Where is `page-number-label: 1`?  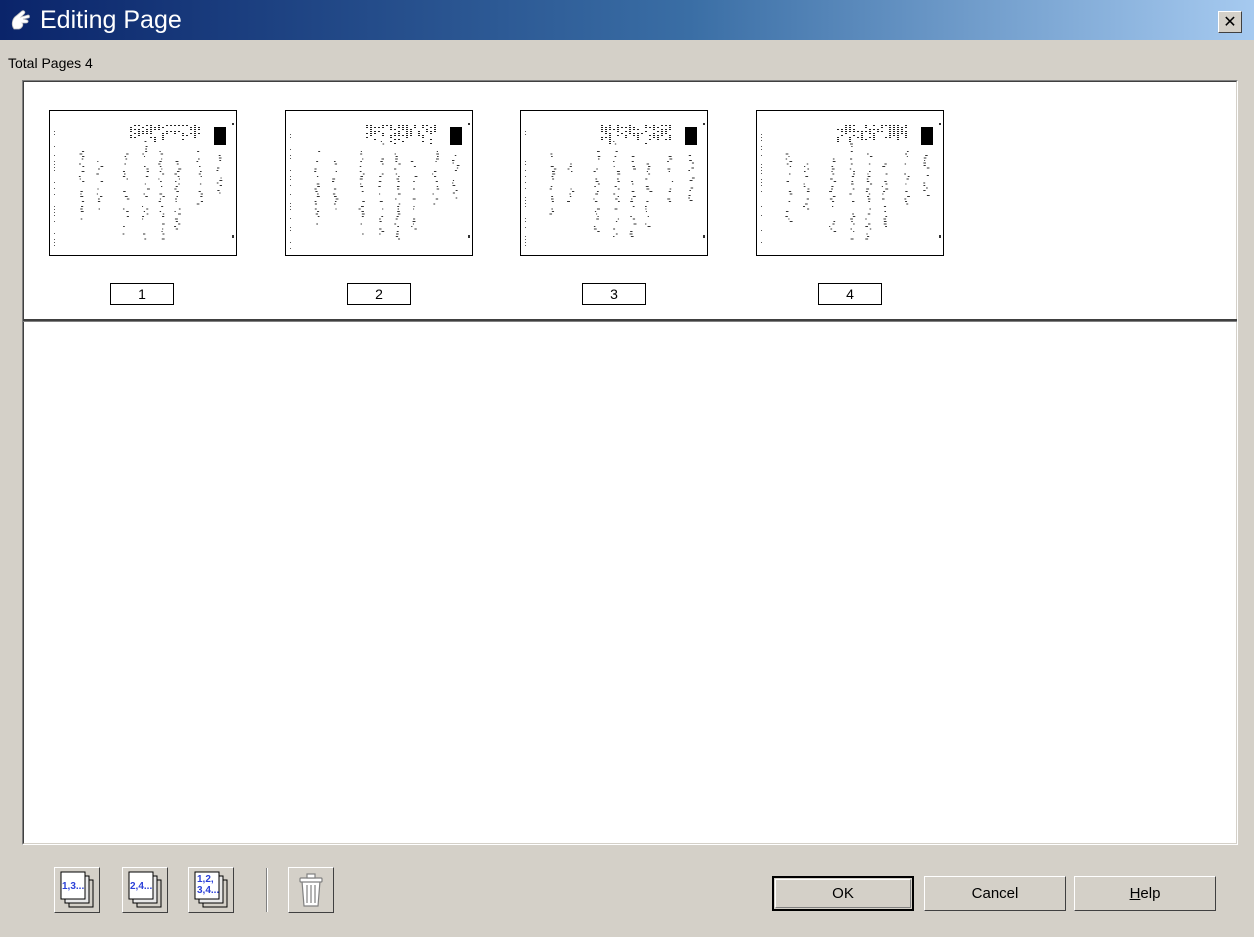
page-number-label: 1 is located at coordinates (142, 294).